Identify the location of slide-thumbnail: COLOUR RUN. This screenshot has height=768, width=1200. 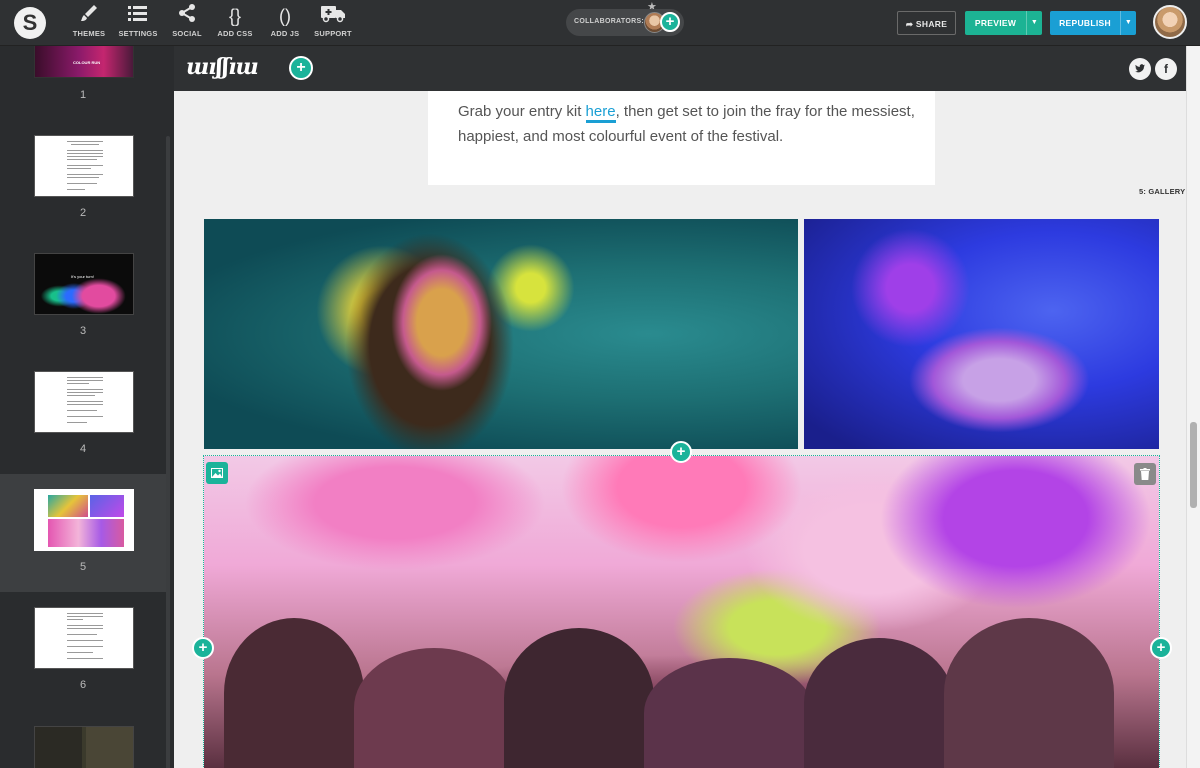
(84, 62).